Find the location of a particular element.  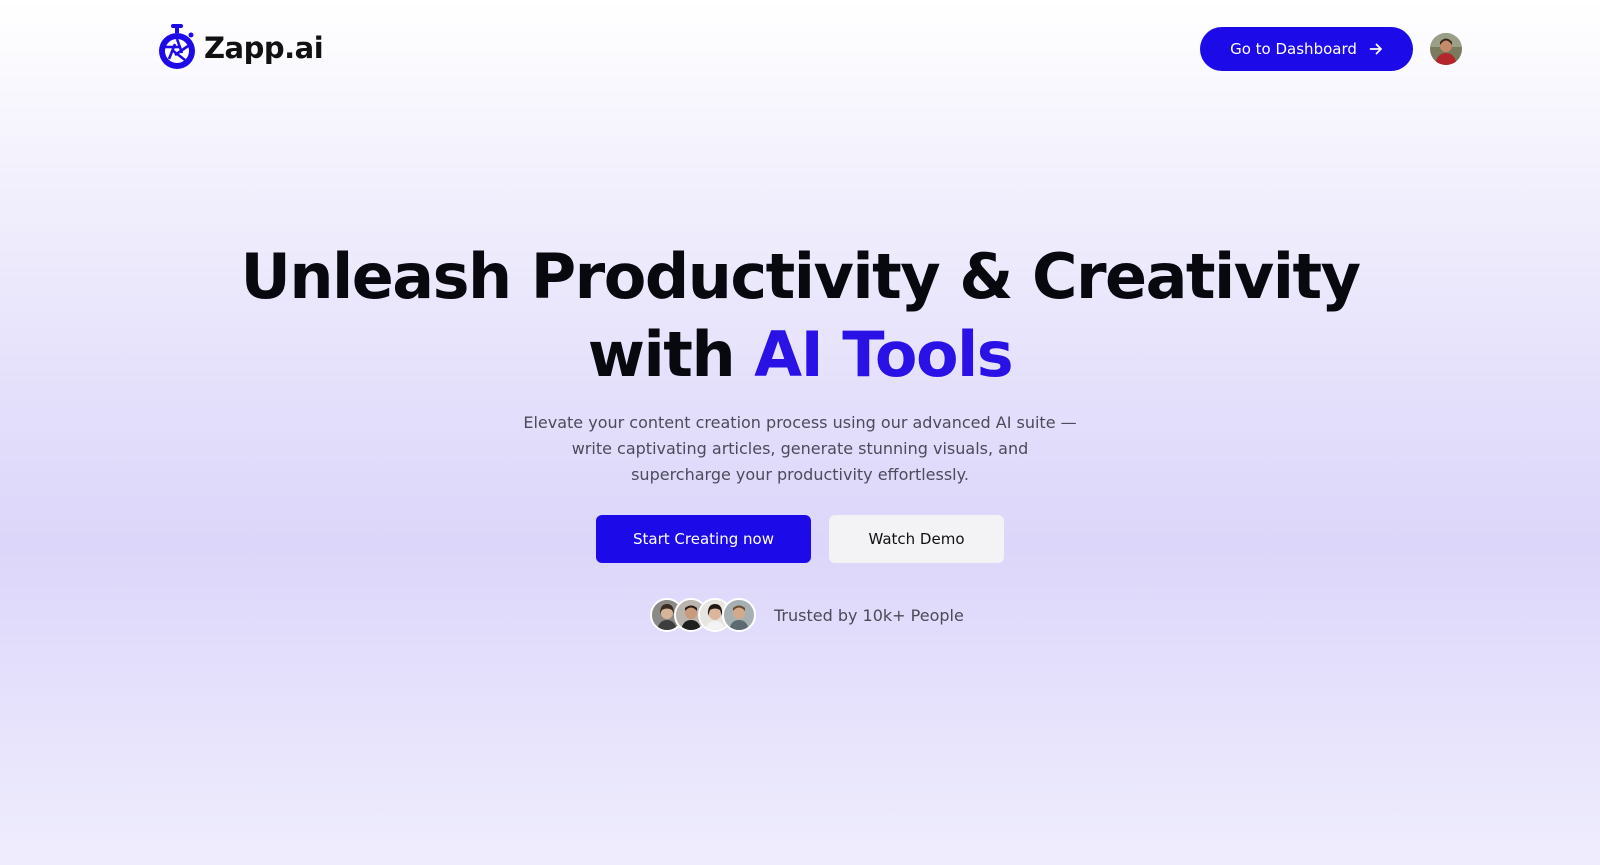

brand-name: Zapp.ai is located at coordinates (264, 48).